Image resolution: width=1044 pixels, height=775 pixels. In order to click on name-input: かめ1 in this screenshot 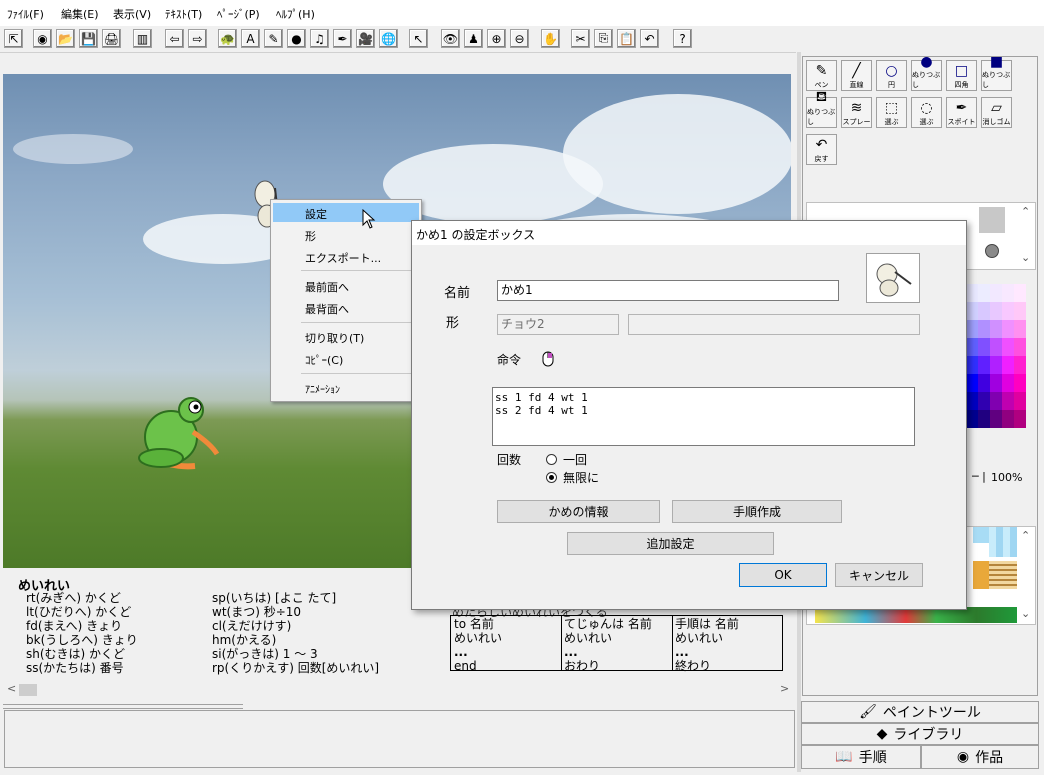, I will do `click(668, 290)`.